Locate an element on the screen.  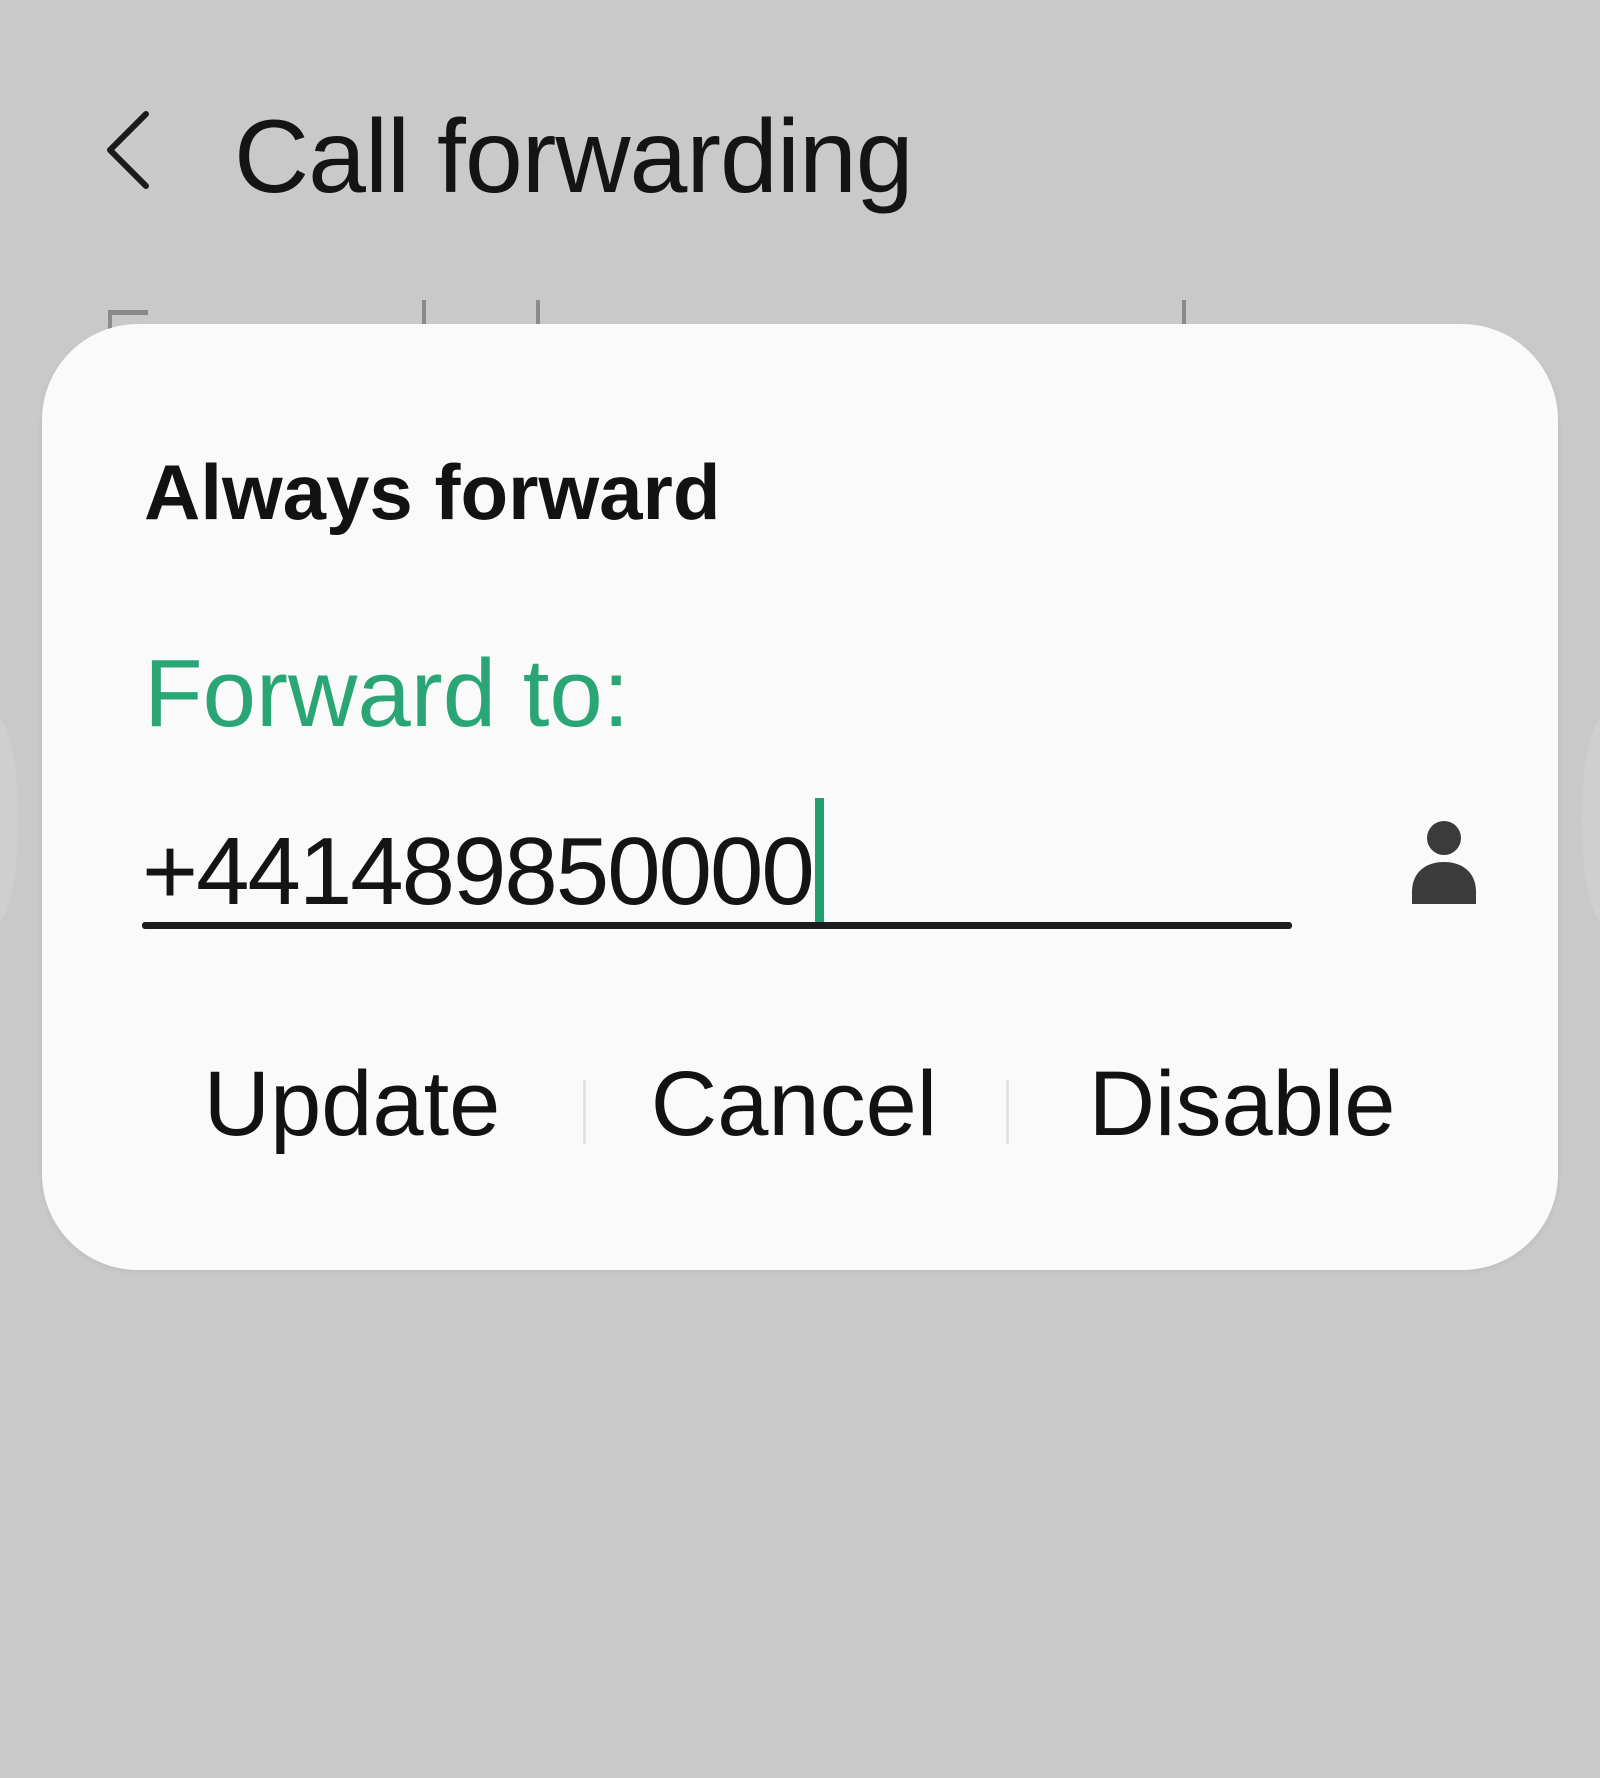
chevron-left-icon is located at coordinates (128, 150).